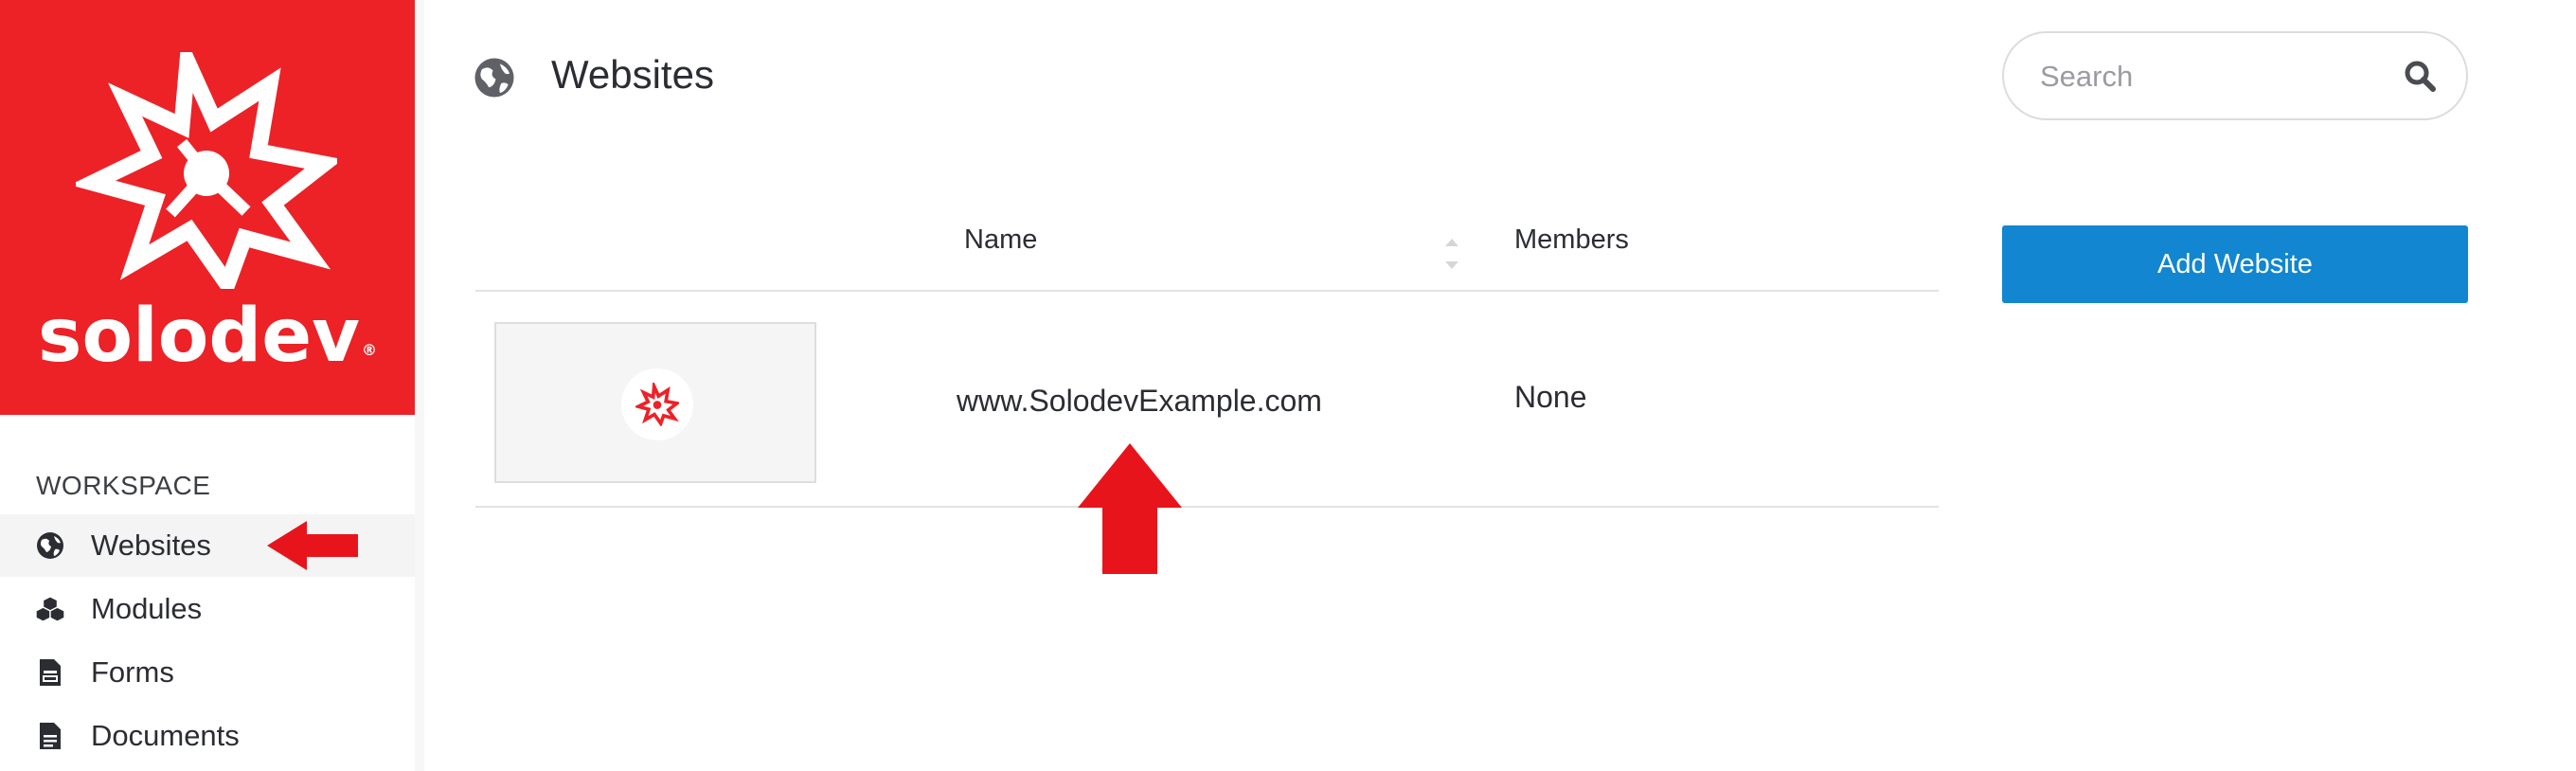 The width and height of the screenshot is (2576, 771). What do you see at coordinates (207, 609) in the screenshot?
I see `sidebar-item-modules: Modules` at bounding box center [207, 609].